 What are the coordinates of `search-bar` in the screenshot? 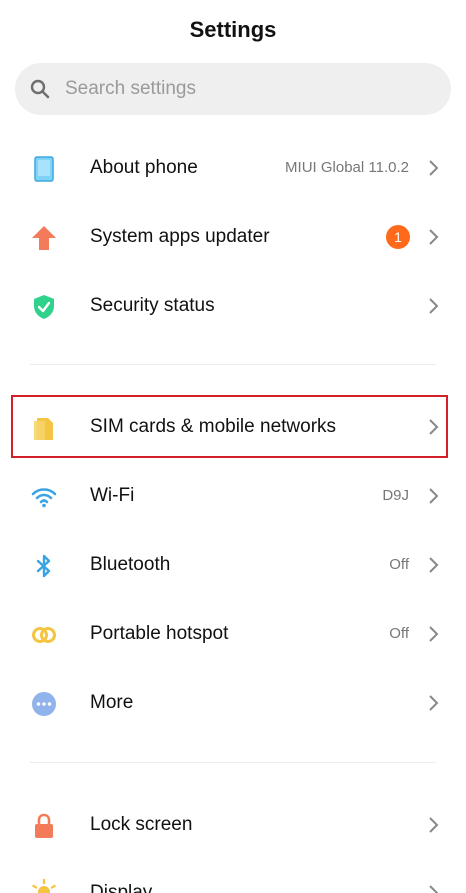 It's located at (233, 89).